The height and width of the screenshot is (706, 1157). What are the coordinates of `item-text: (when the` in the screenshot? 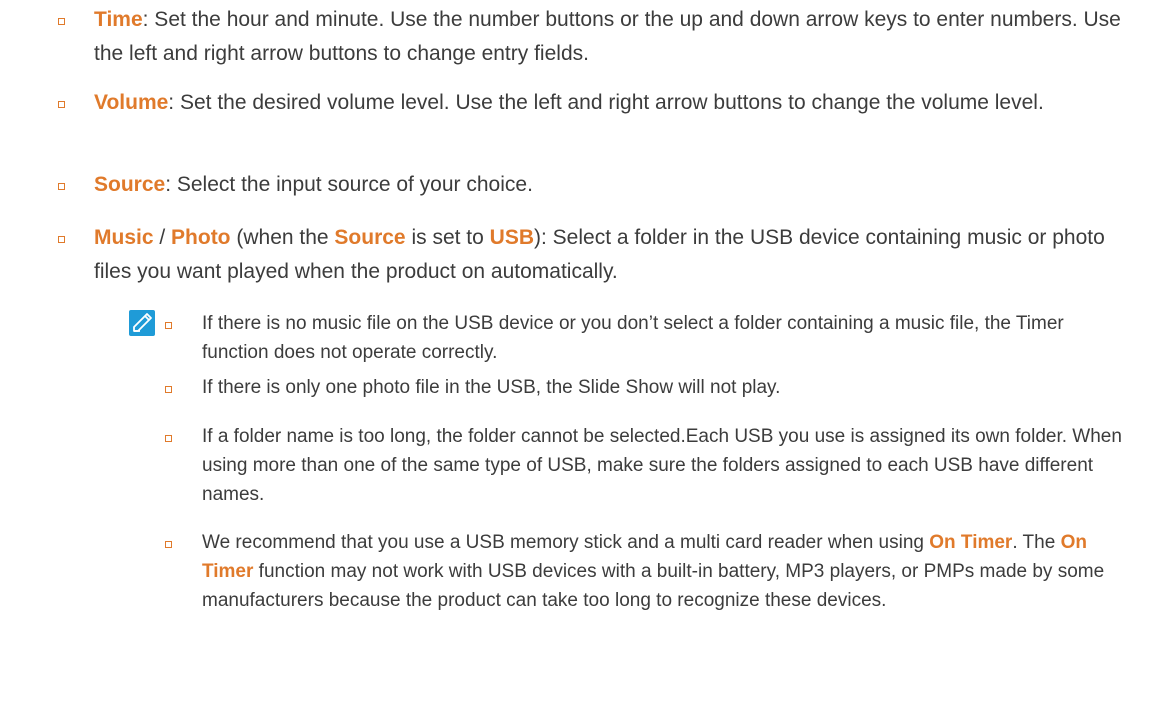 It's located at (282, 237).